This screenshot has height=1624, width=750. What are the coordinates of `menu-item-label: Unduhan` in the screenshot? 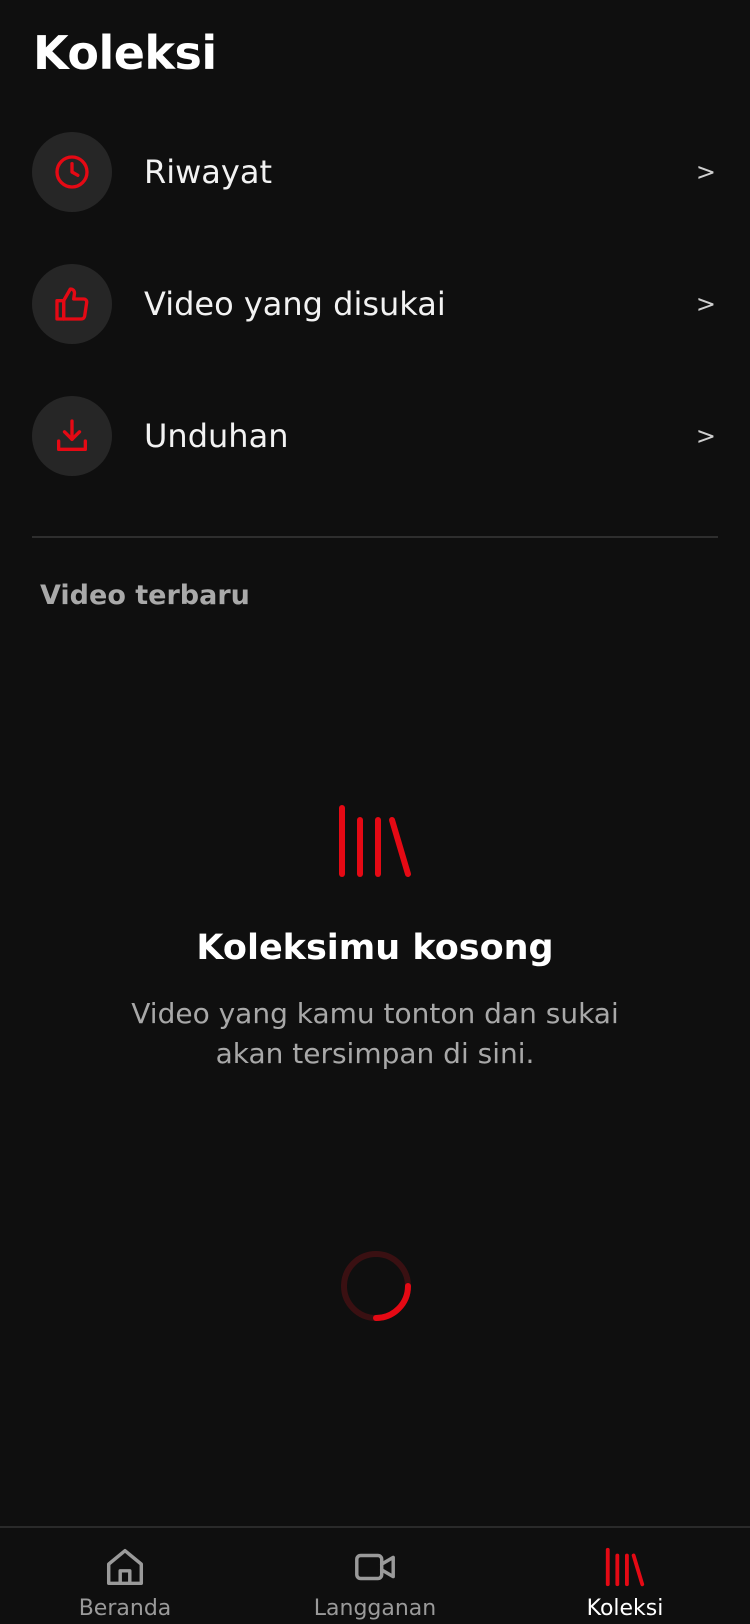 It's located at (216, 436).